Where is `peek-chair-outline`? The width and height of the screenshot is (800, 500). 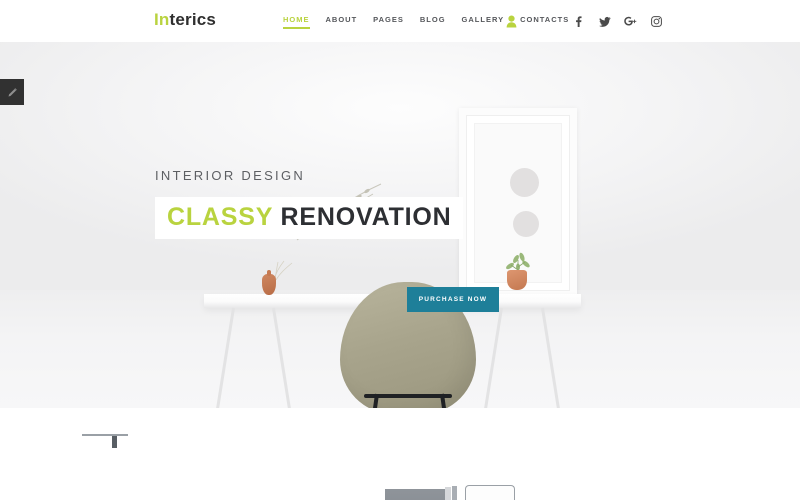
peek-chair-outline is located at coordinates (490, 492).